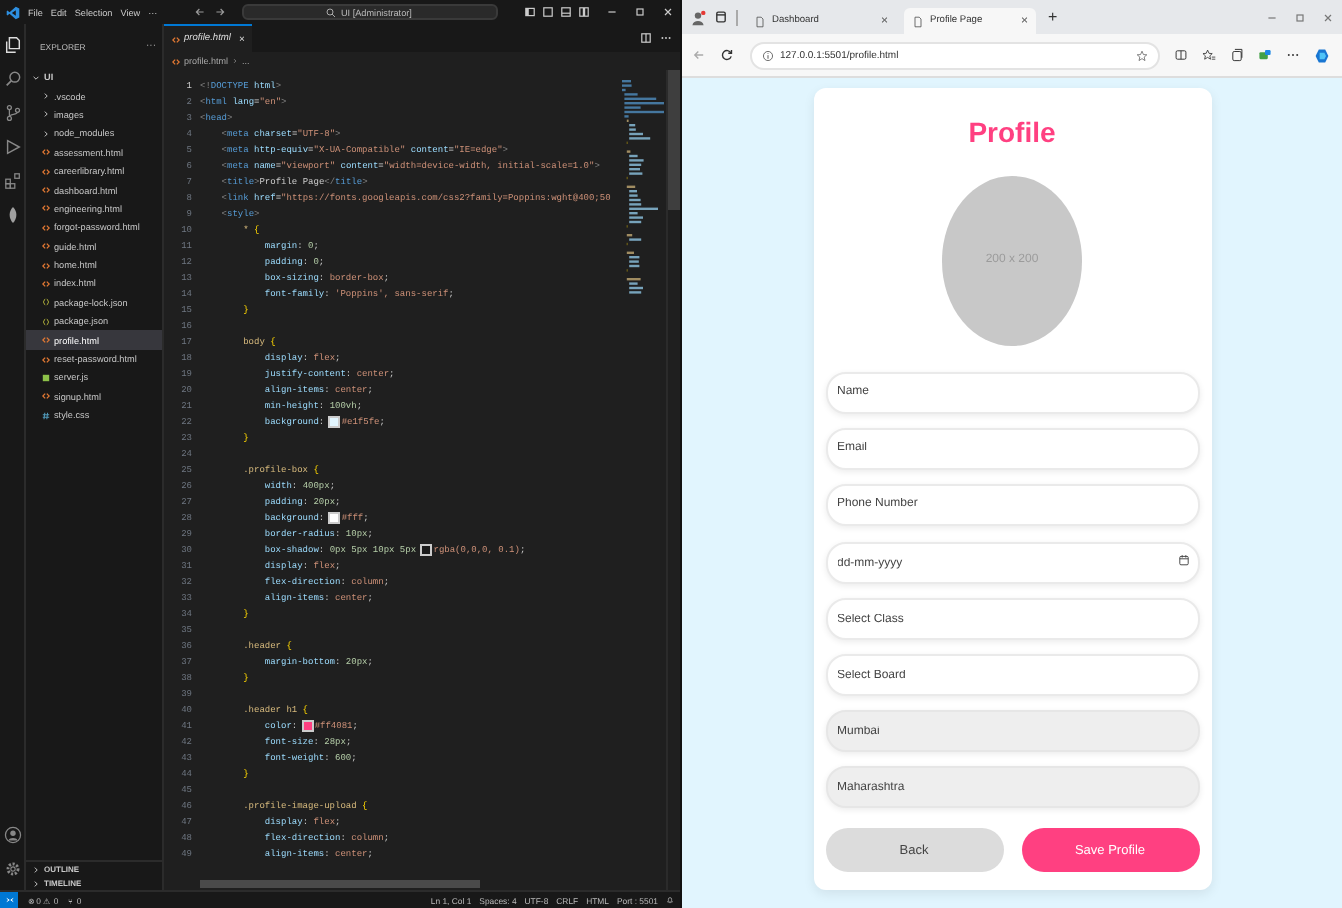 This screenshot has height=908, width=1342. Describe the element at coordinates (640, 12) in the screenshot. I see `maximize-icon` at that location.